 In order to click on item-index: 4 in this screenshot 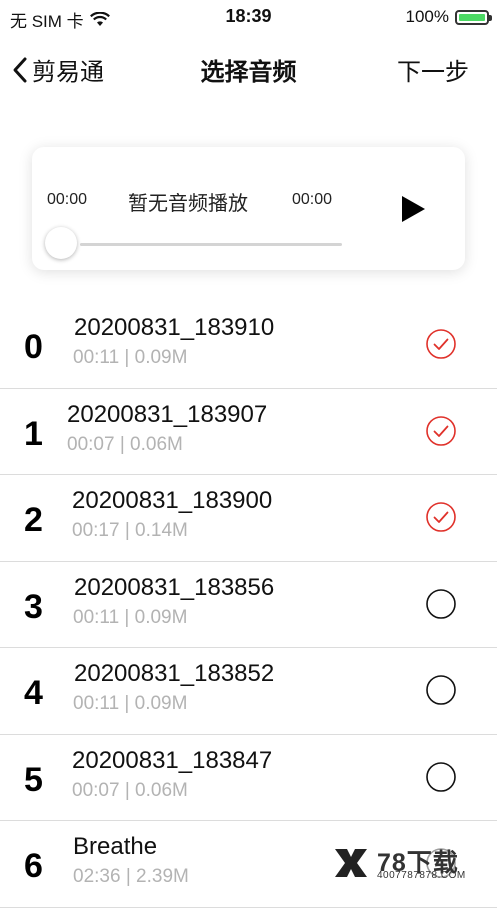, I will do `click(33, 693)`.